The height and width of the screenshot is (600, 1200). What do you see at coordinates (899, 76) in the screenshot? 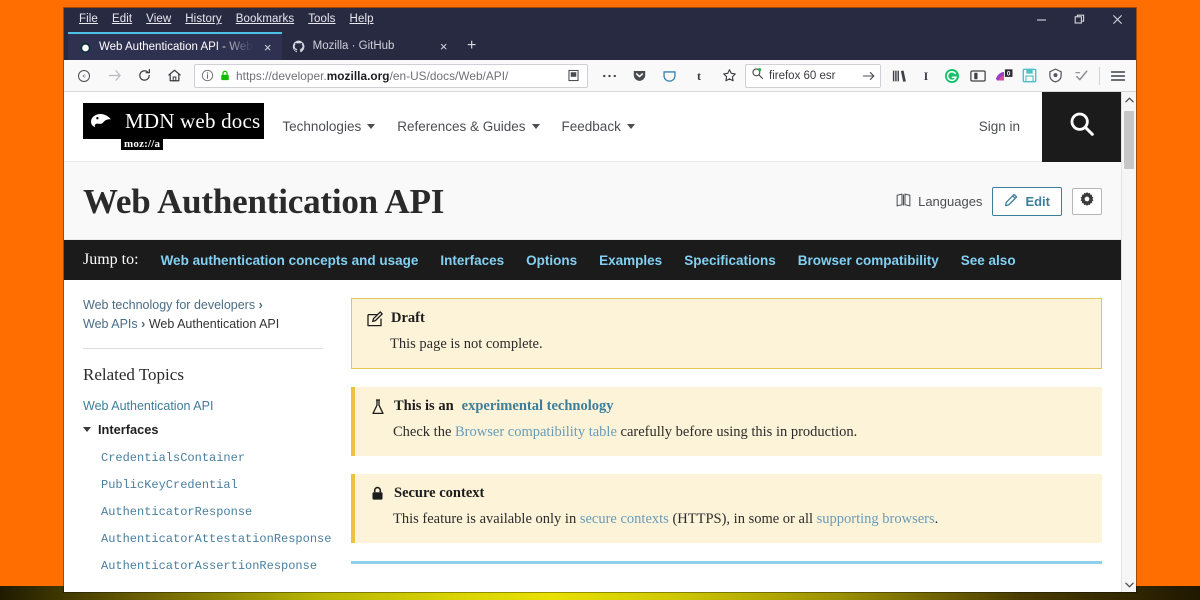
I see `library-icon` at bounding box center [899, 76].